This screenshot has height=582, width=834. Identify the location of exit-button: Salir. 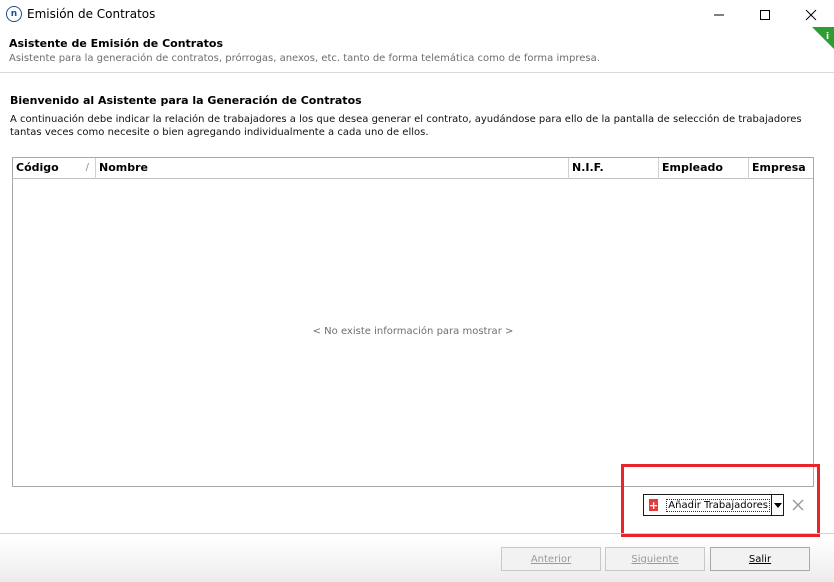
(760, 559).